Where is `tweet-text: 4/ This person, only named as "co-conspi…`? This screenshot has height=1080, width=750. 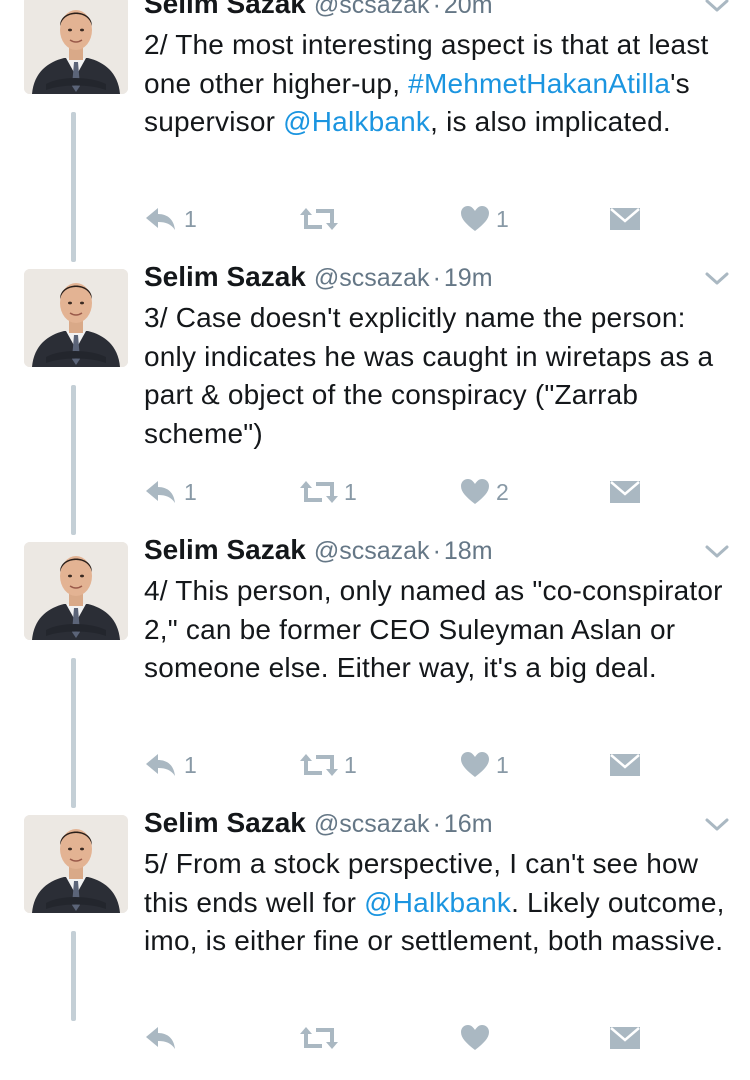 tweet-text: 4/ This person, only named as "co-conspi… is located at coordinates (439, 630).